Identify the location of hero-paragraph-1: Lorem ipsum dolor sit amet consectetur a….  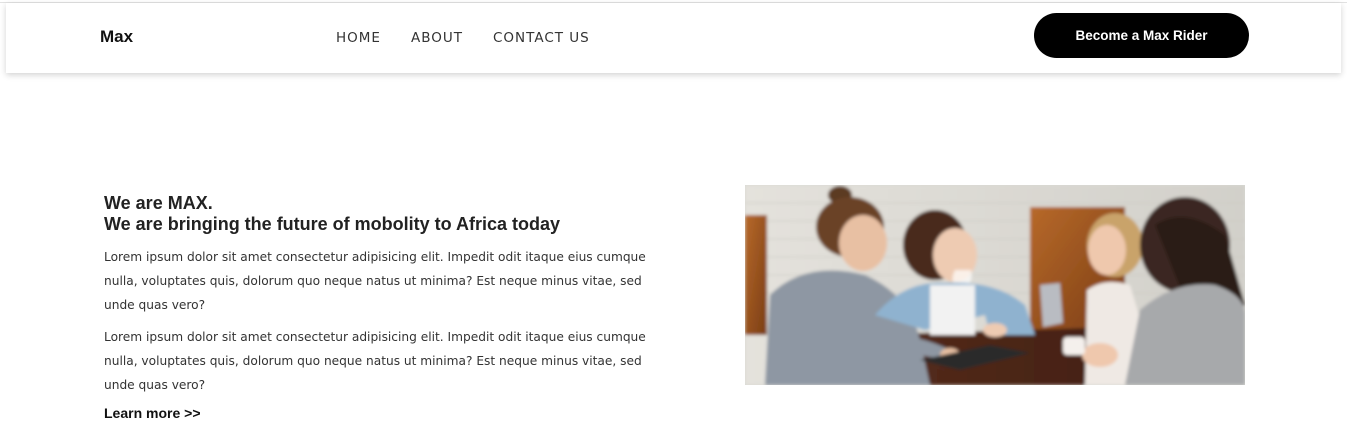
(375, 281).